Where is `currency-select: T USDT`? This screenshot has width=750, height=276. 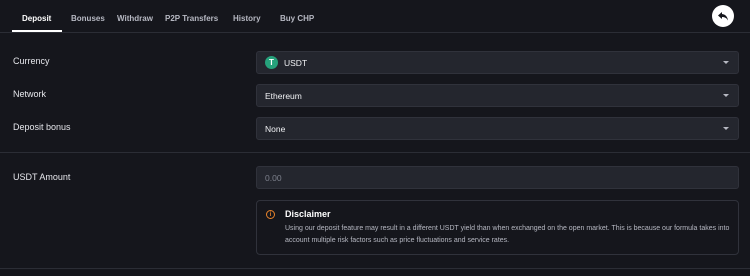 currency-select: T USDT is located at coordinates (497, 62).